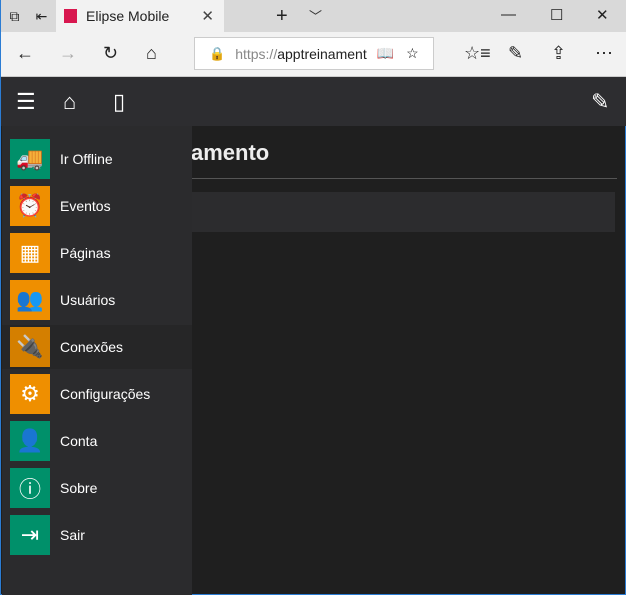  What do you see at coordinates (477, 53) in the screenshot?
I see `favorites-icon: ☆≡` at bounding box center [477, 53].